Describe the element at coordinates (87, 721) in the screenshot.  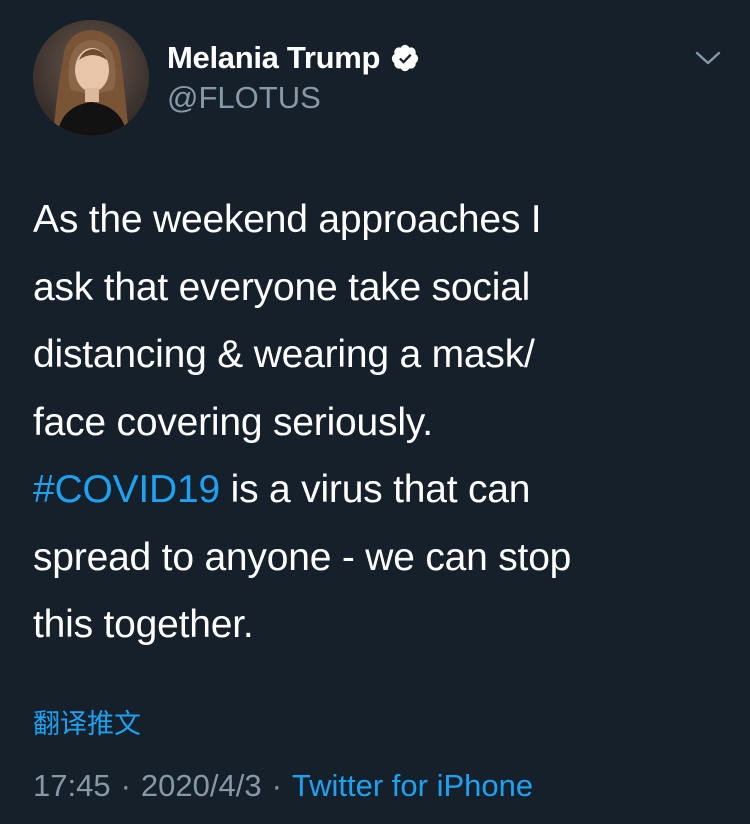
I see `translate-tweet-link: 翻译推文` at that location.